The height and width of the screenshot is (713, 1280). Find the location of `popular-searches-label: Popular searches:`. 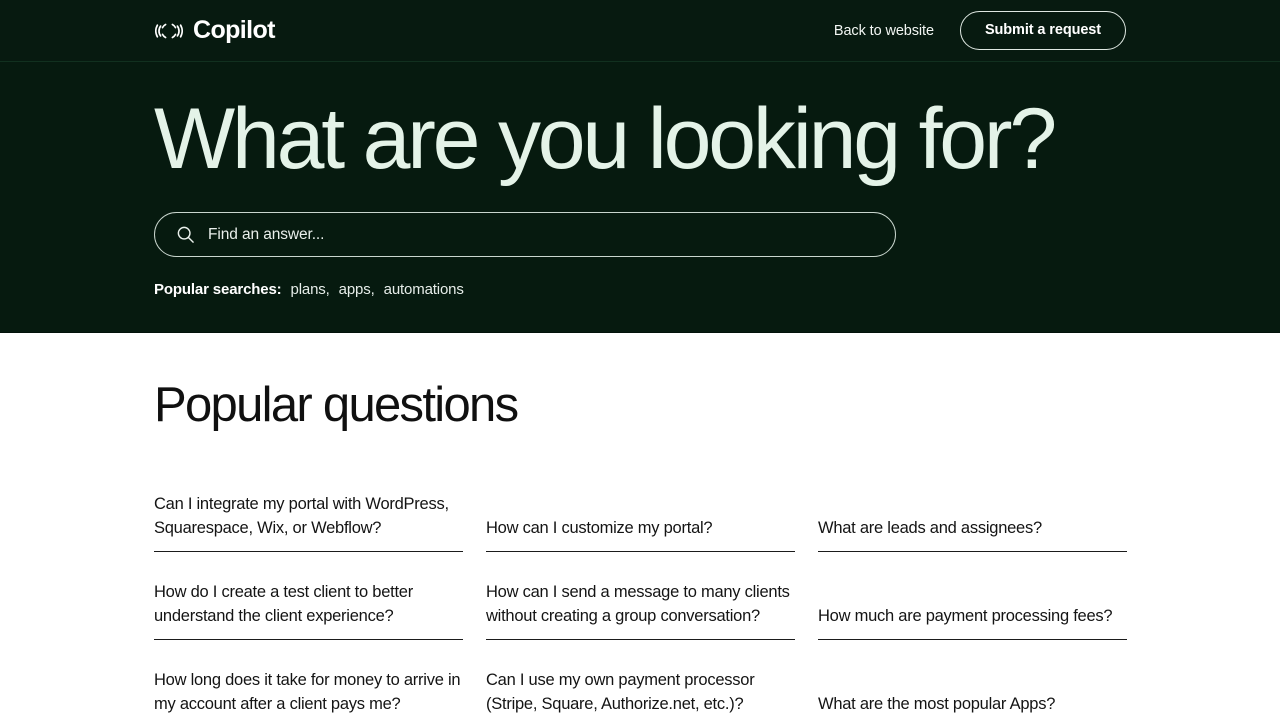

popular-searches-label: Popular searches: is located at coordinates (218, 289).